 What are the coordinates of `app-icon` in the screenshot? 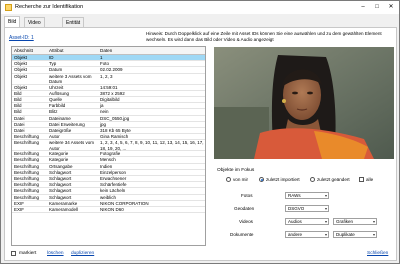 It's located at (8, 7).